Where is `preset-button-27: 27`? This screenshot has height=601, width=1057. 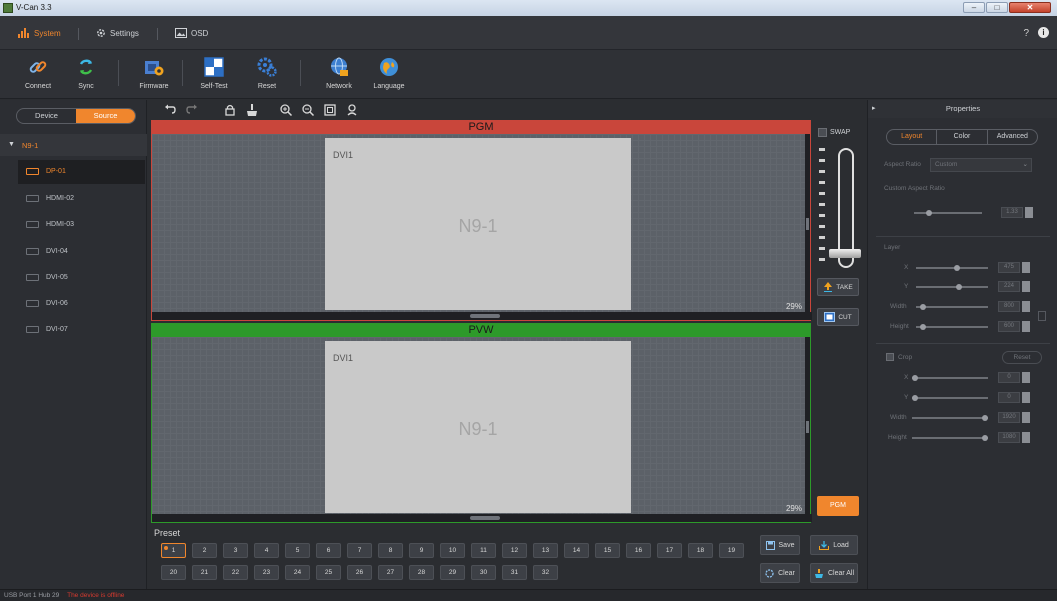
preset-button-27: 27 is located at coordinates (390, 572).